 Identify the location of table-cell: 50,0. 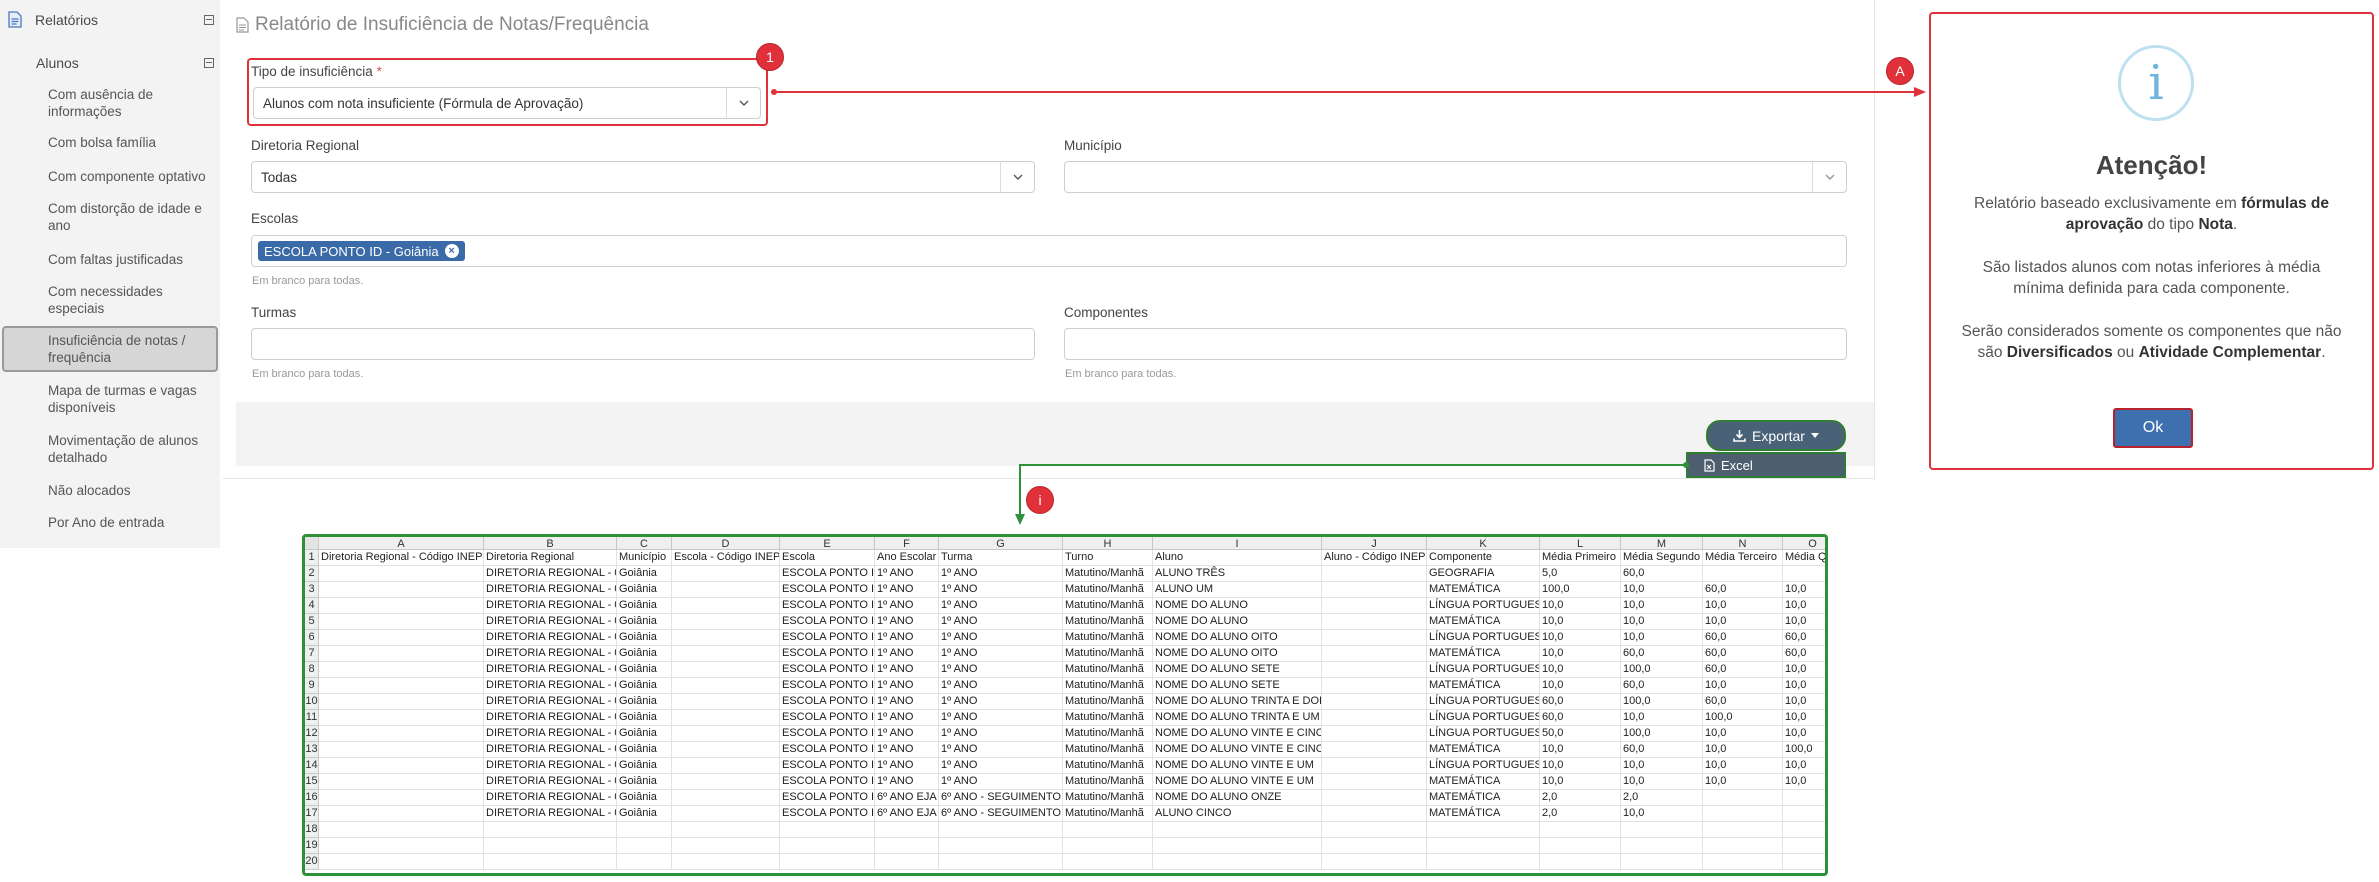
(1580, 734).